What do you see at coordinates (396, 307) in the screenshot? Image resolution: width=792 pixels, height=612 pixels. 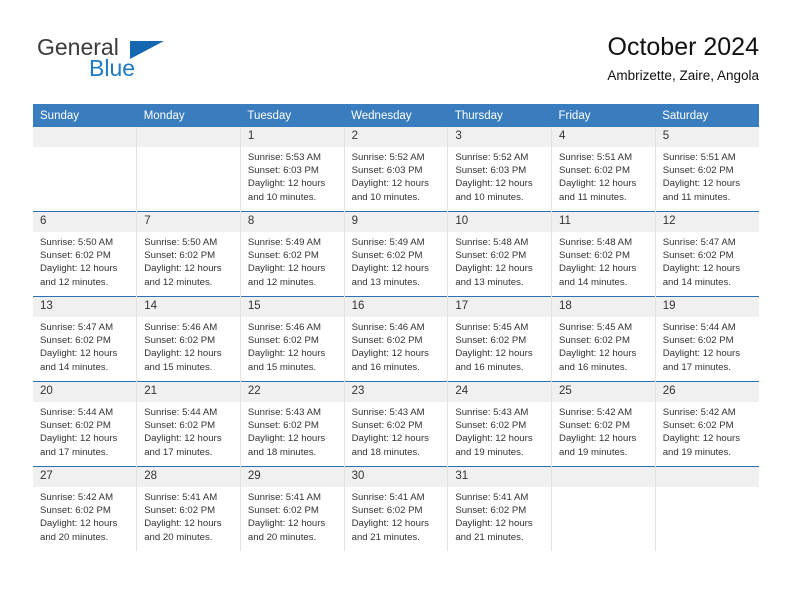 I see `day-number: 16` at bounding box center [396, 307].